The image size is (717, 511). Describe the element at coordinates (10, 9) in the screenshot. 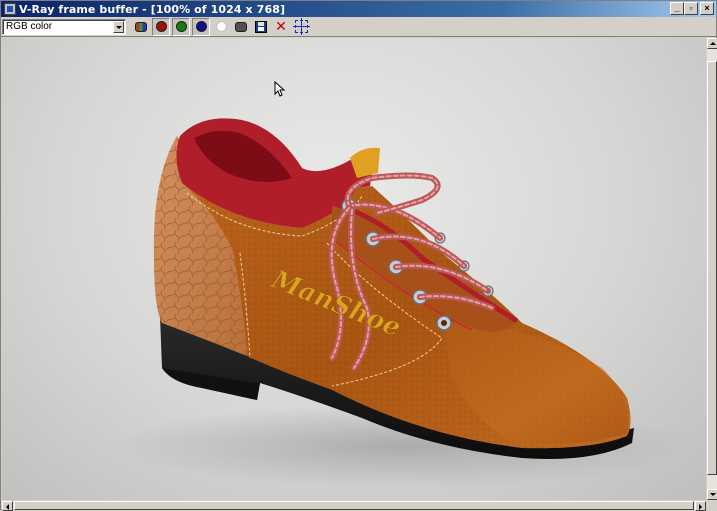

I see `app-icon` at that location.